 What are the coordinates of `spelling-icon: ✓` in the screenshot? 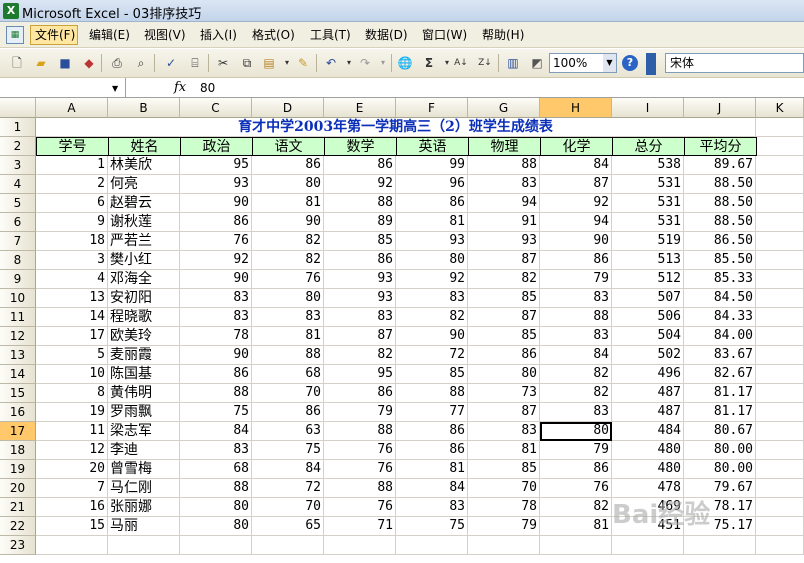 It's located at (171, 63).